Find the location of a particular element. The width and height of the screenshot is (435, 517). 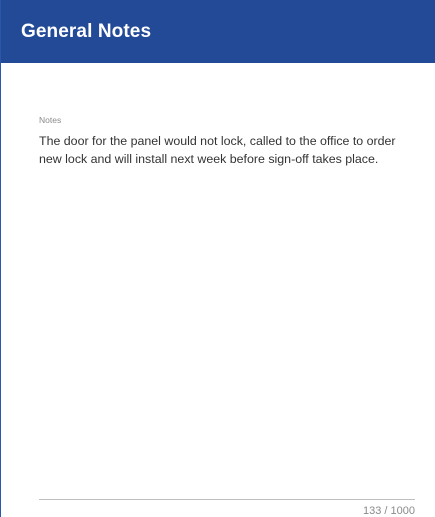

notes-label: Notes is located at coordinates (50, 120).